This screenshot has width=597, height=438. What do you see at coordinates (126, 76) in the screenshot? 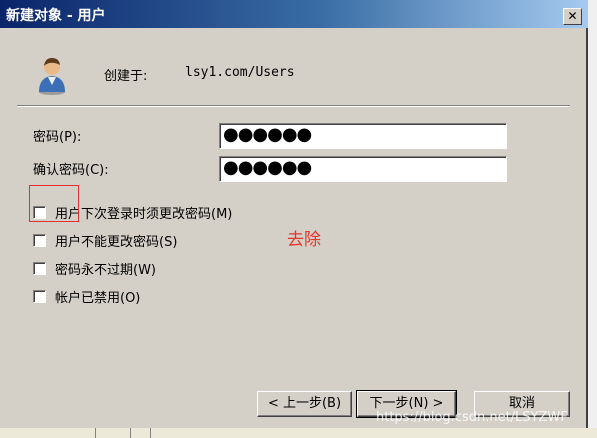
I see `created-in-label: 创建于:` at bounding box center [126, 76].